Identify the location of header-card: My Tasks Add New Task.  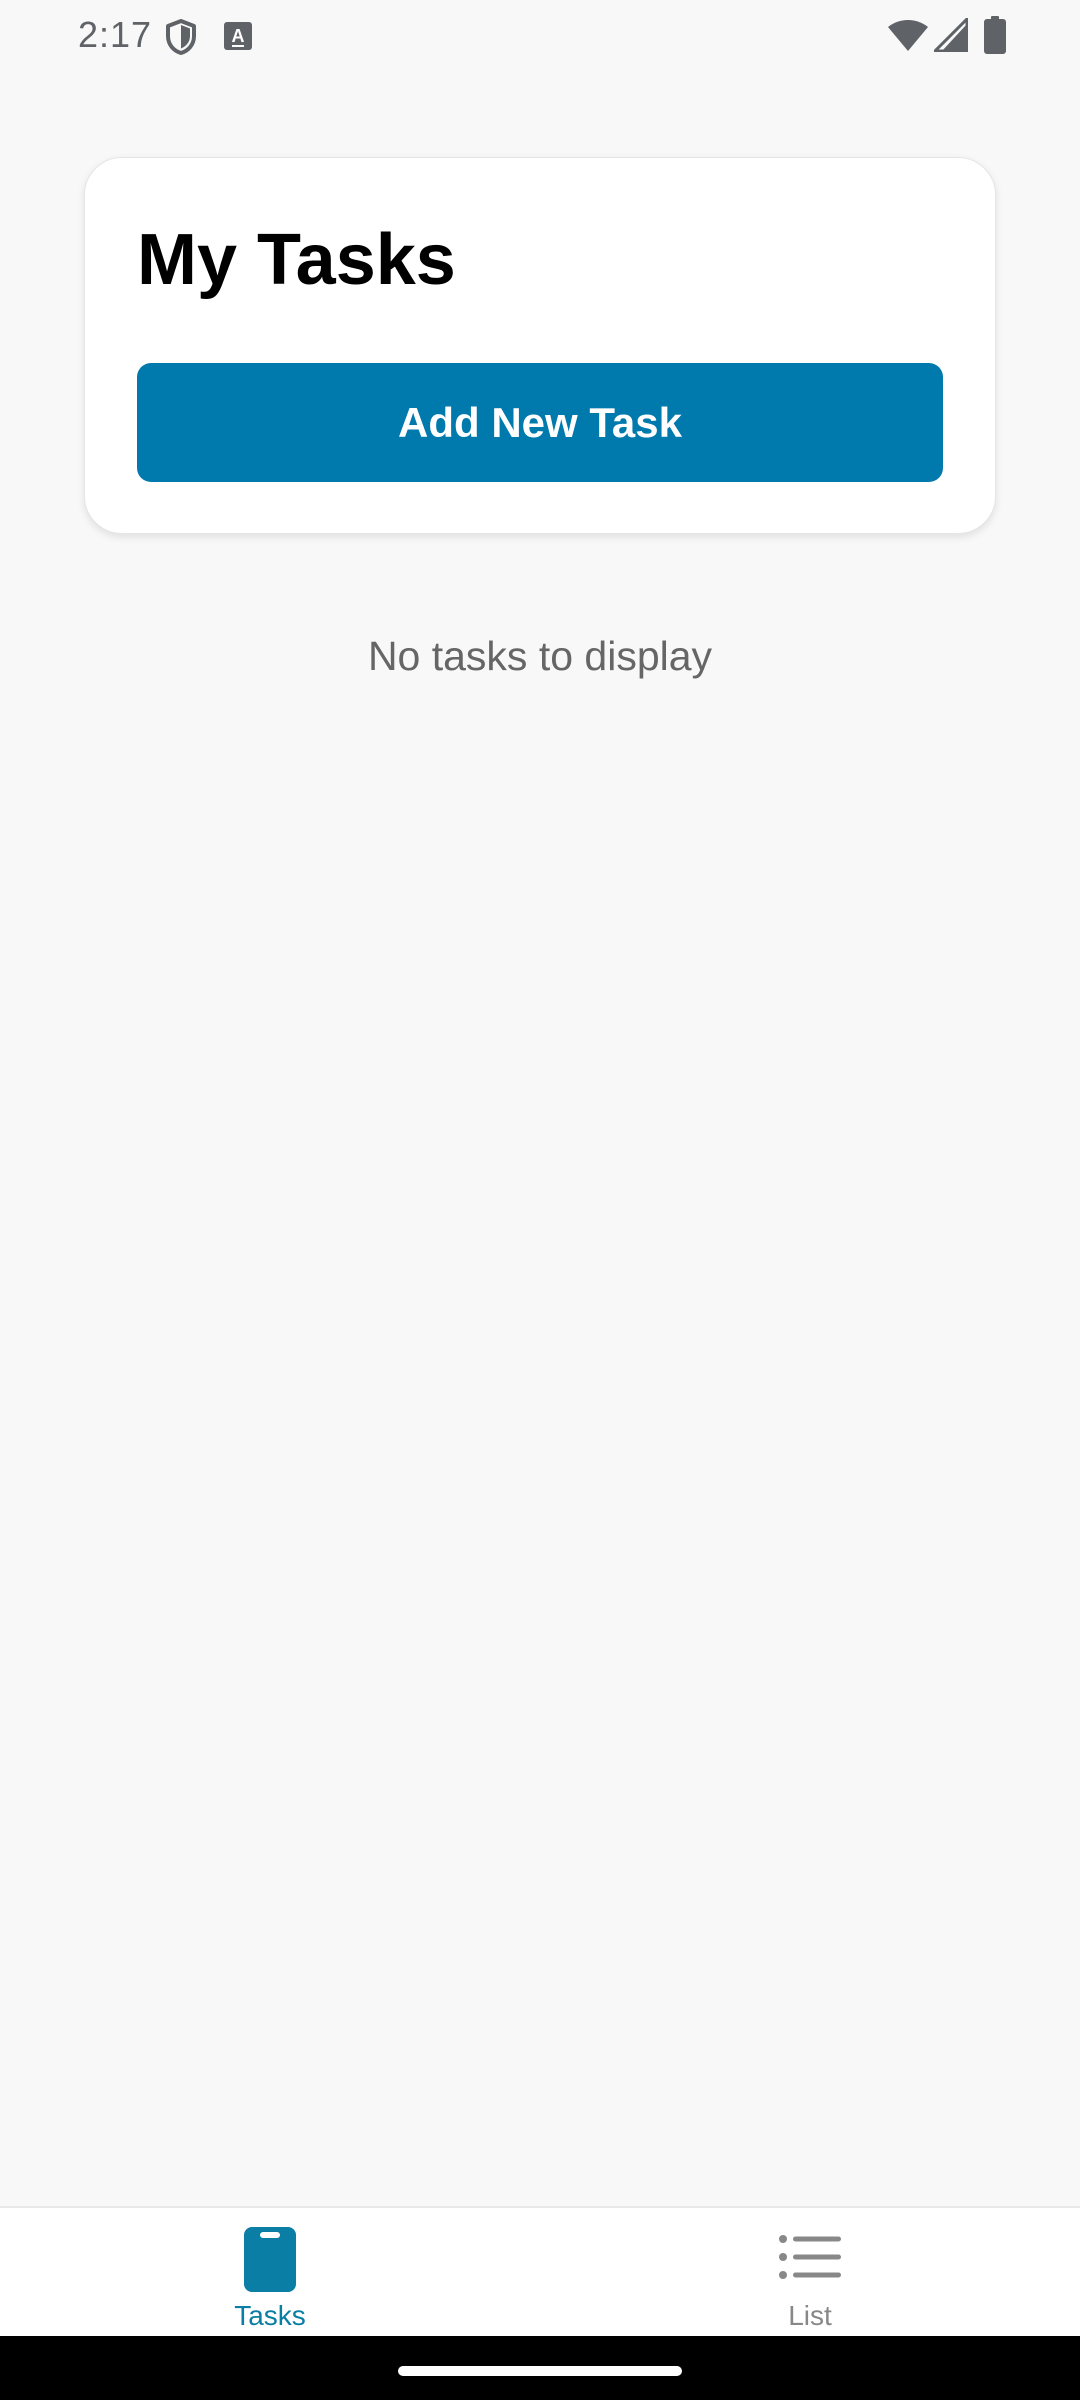
(540, 345).